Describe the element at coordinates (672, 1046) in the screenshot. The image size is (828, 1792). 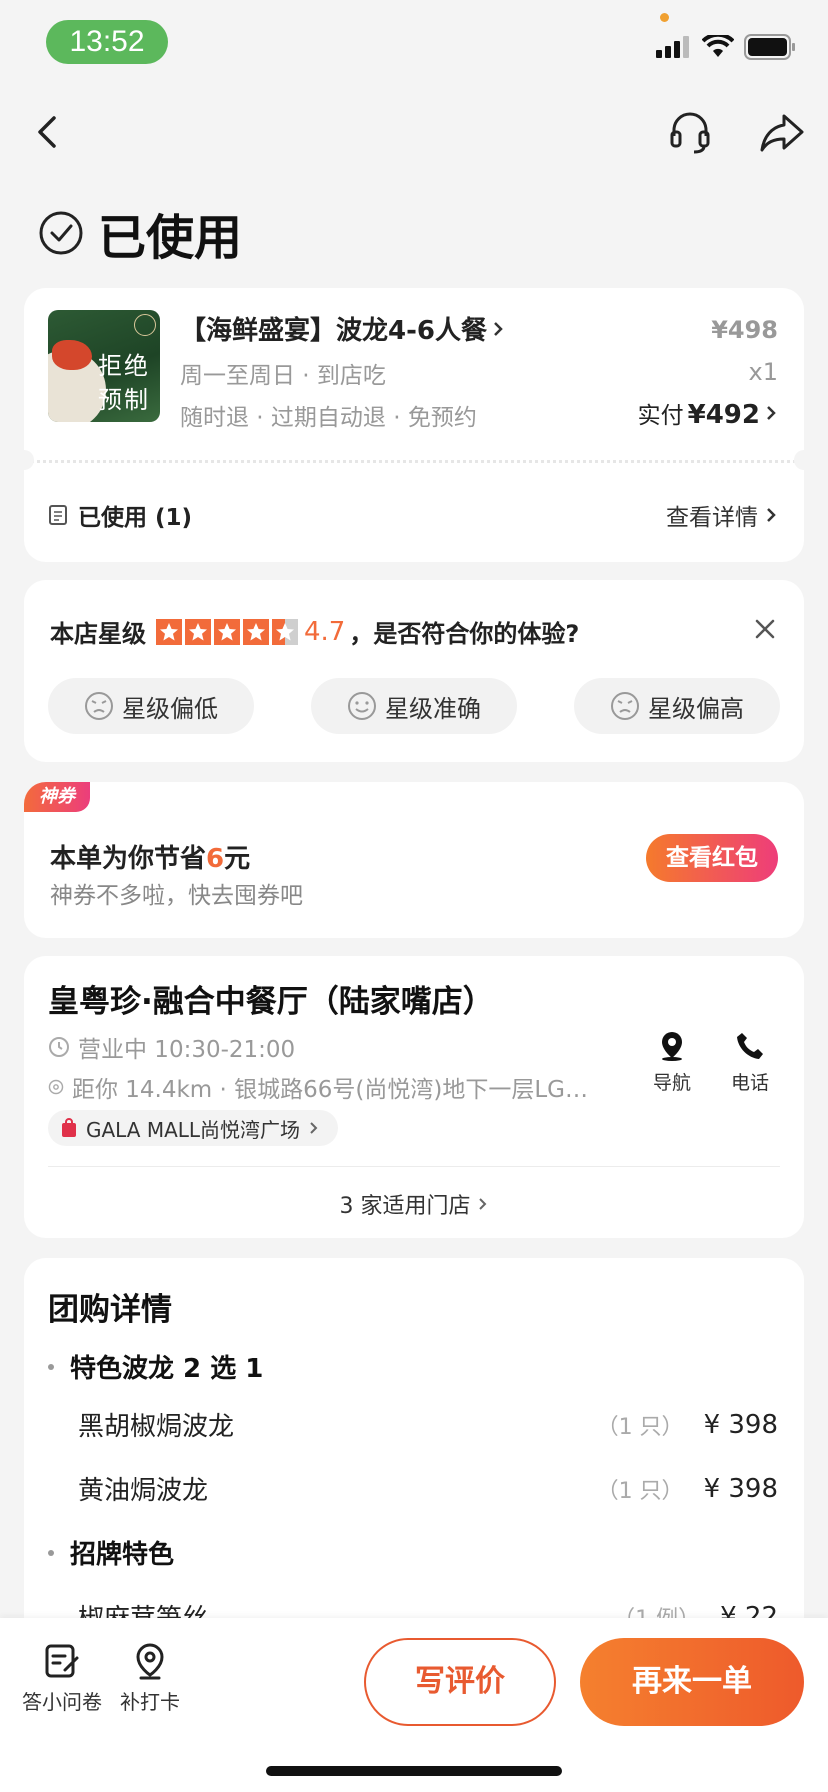
I see `navigation-pin-icon` at that location.